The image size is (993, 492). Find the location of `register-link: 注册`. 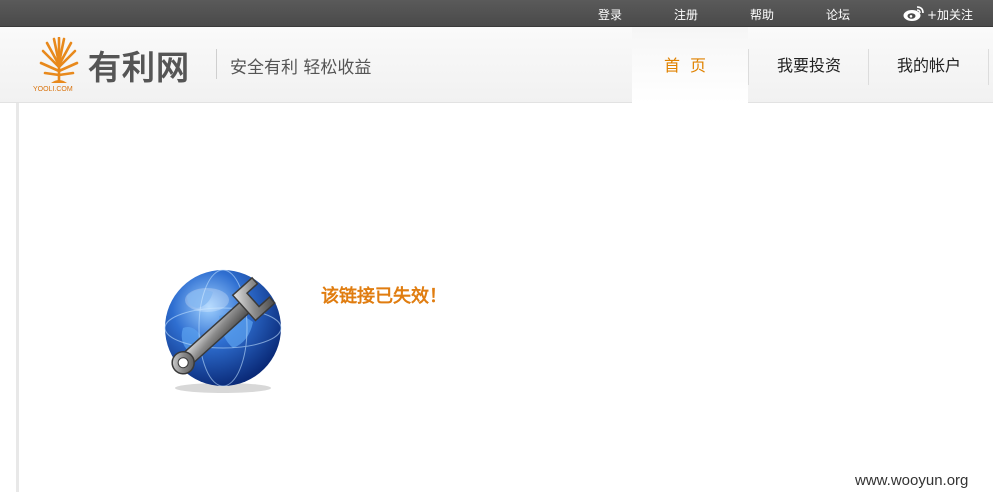

register-link: 注册 is located at coordinates (686, 14).